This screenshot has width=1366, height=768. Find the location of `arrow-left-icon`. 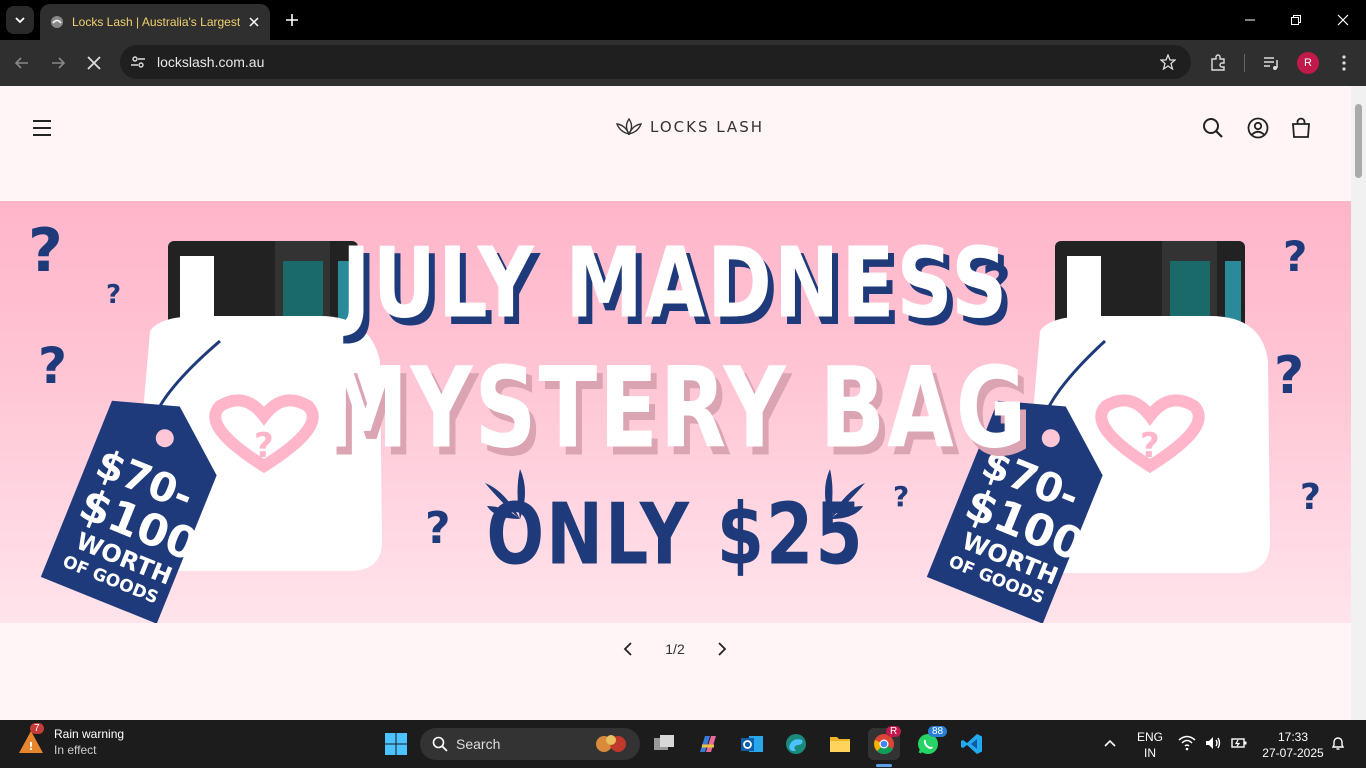

arrow-left-icon is located at coordinates (21, 63).